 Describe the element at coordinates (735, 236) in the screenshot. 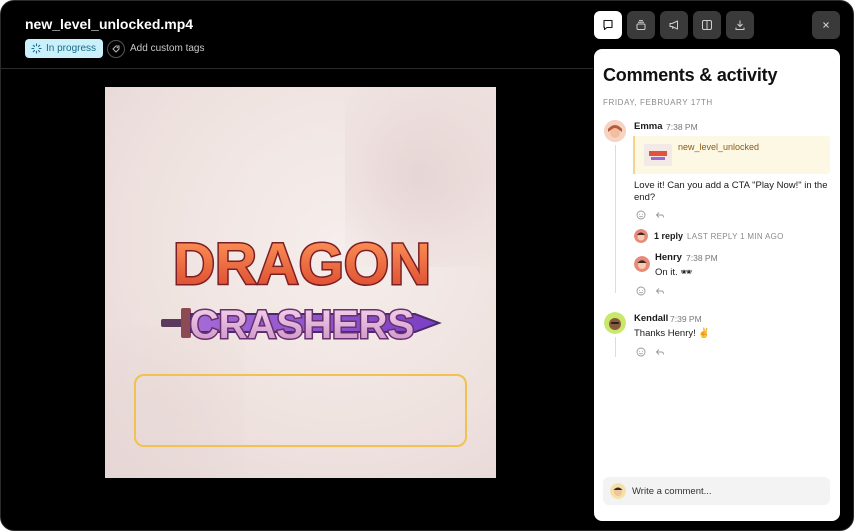

I see `reply-meta: LAST REPLY 1 MIN AGO` at that location.